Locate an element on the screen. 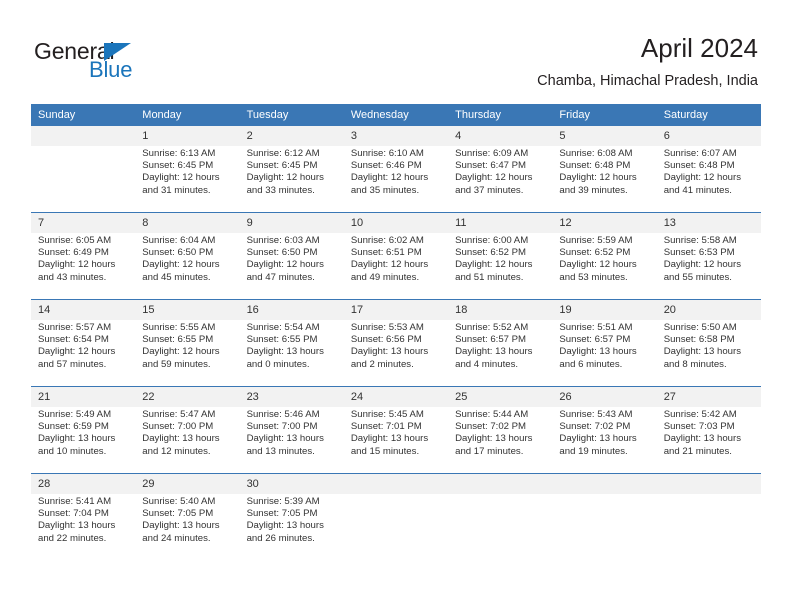 The height and width of the screenshot is (612, 792). day-detail-line: Sunrise: 5:50 AM is located at coordinates (700, 327).